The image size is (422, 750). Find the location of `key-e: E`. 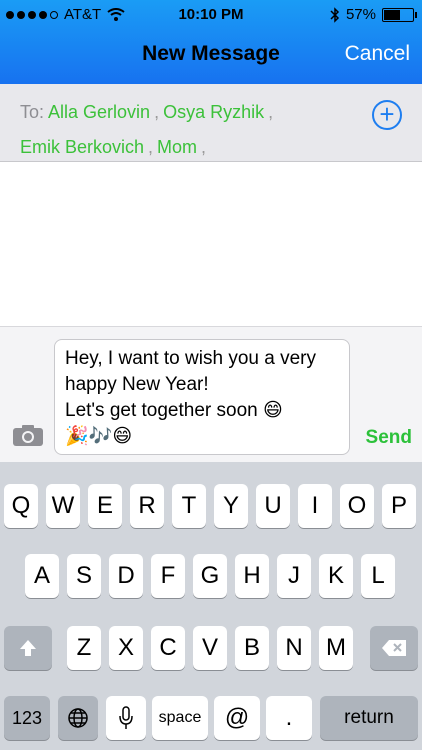

key-e: E is located at coordinates (105, 506).